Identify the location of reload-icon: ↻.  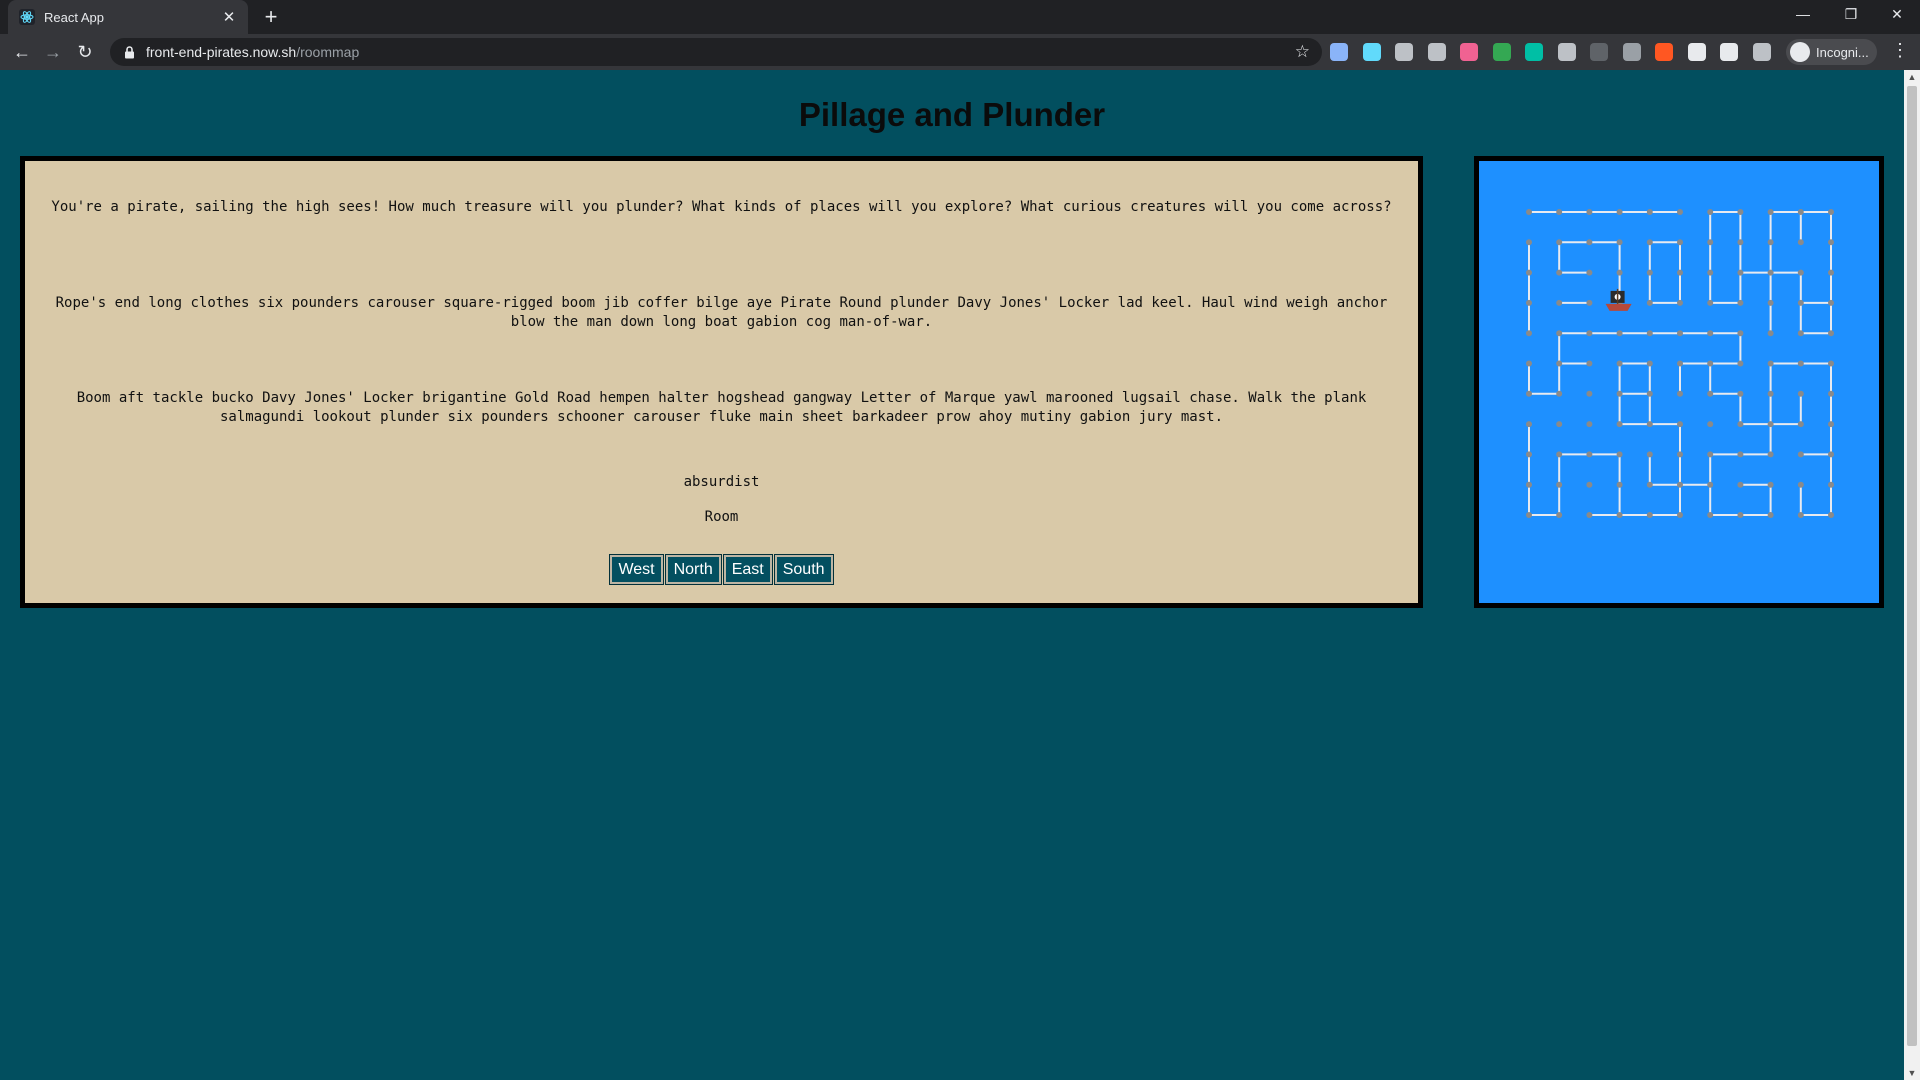
(85, 52).